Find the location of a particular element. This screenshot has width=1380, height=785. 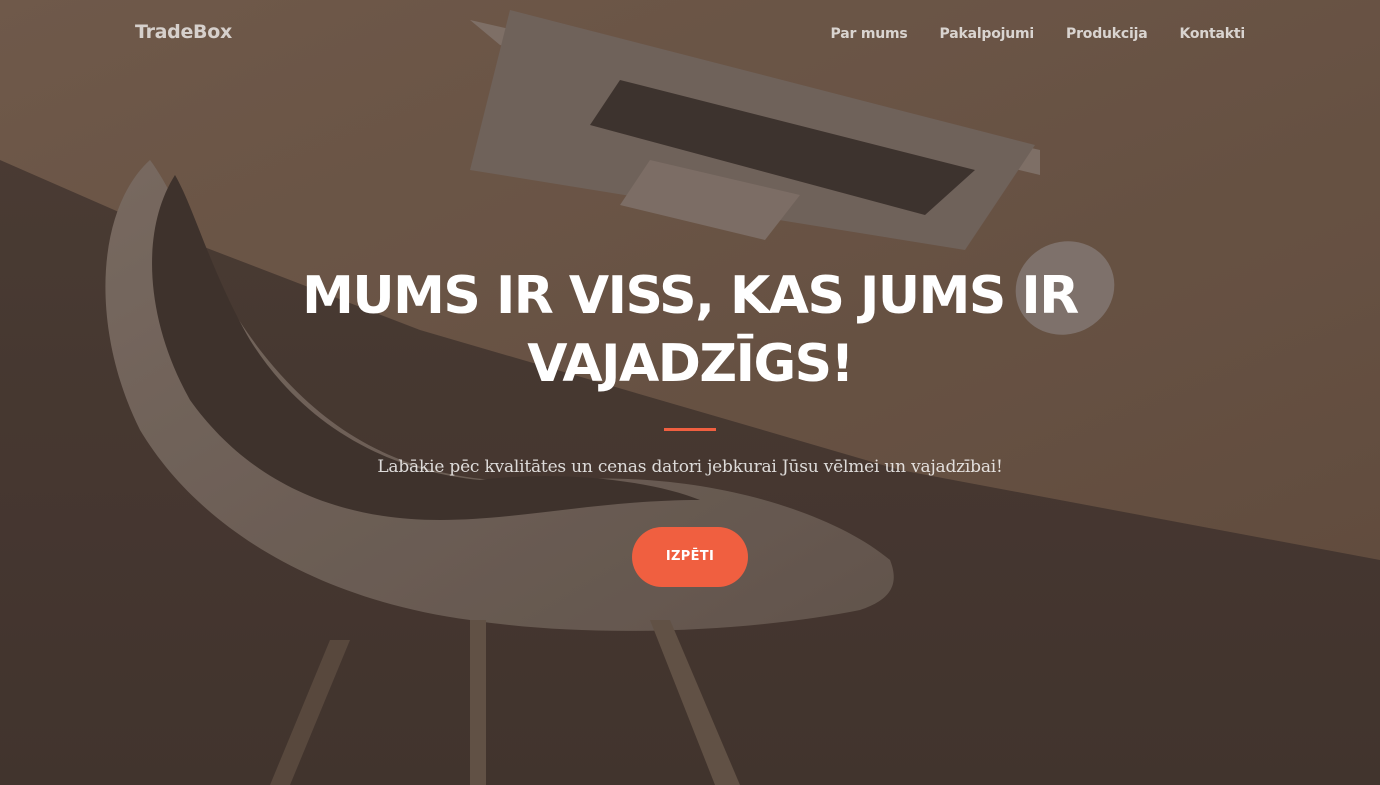

hero-headline: MUMS IR VISS, KAS JUMS IR VAJADZĪGS! is located at coordinates (690, 330).